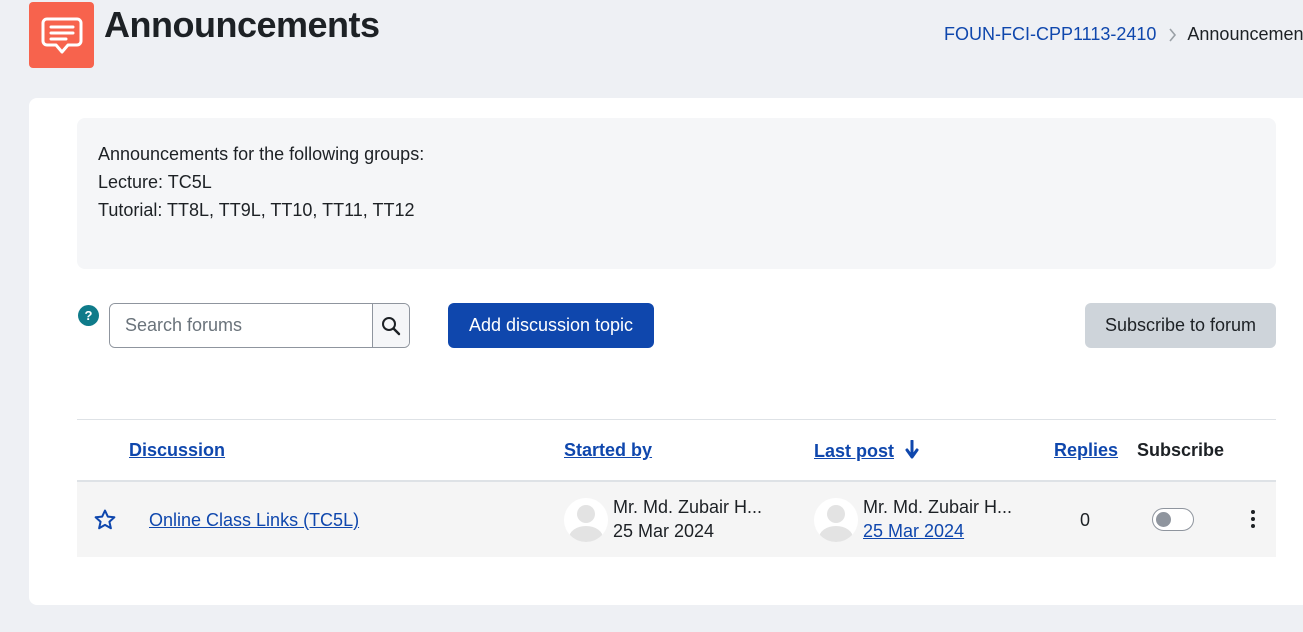 This screenshot has height=632, width=1303. Describe the element at coordinates (551, 325) in the screenshot. I see `add-discussion-topic-button: Add discussion topic` at that location.